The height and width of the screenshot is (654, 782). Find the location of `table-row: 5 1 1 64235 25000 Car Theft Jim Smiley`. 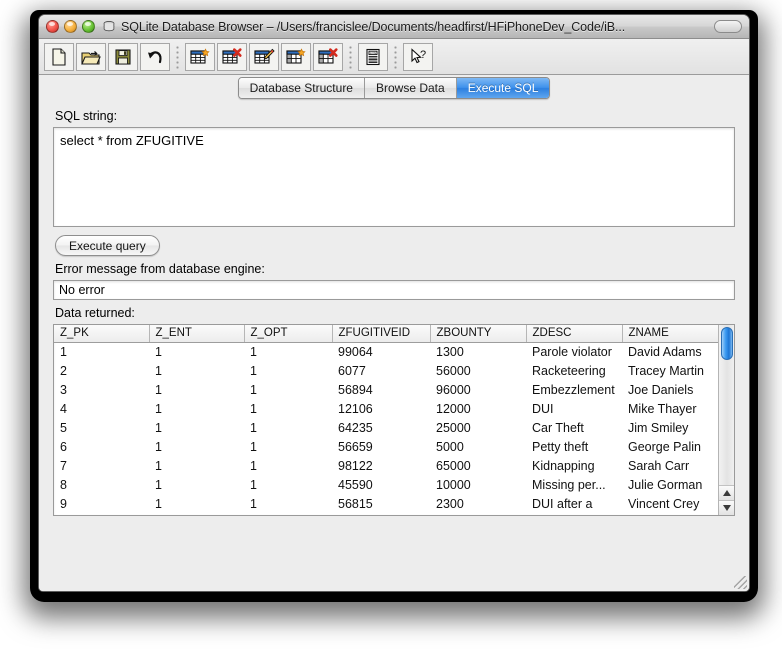

table-row: 5 1 1 64235 25000 Car Theft Jim Smiley is located at coordinates (386, 427).